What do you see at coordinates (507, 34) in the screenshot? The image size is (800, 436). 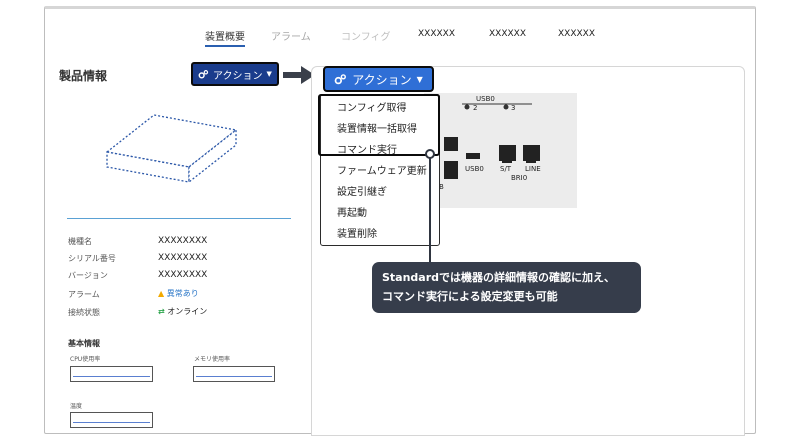 I see `tab-xxxxxx-2: XXXXXX` at bounding box center [507, 34].